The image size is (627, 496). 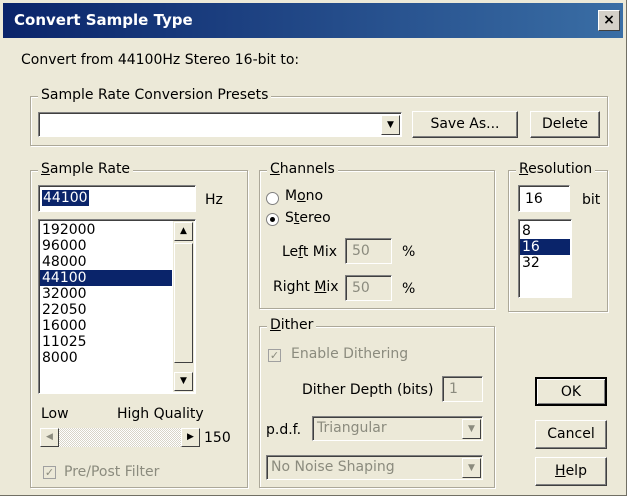 What do you see at coordinates (214, 200) in the screenshot?
I see `sample-rate-unit: Hz` at bounding box center [214, 200].